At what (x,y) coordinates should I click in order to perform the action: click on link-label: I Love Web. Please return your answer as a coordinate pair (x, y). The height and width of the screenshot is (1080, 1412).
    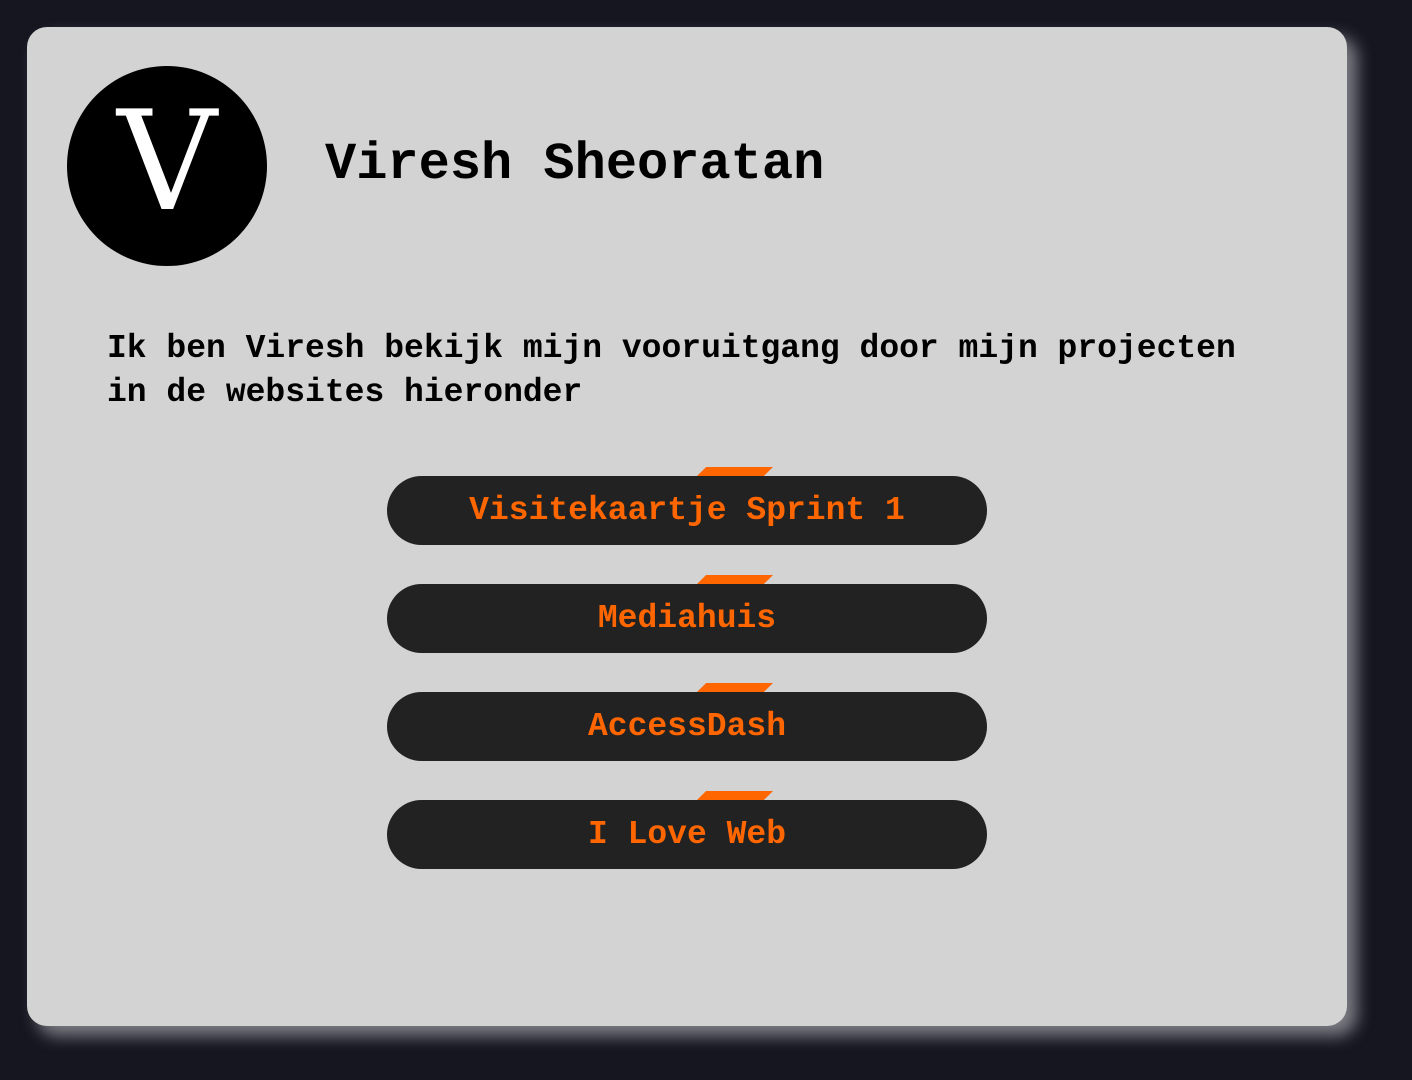
    Looking at the image, I should click on (687, 834).